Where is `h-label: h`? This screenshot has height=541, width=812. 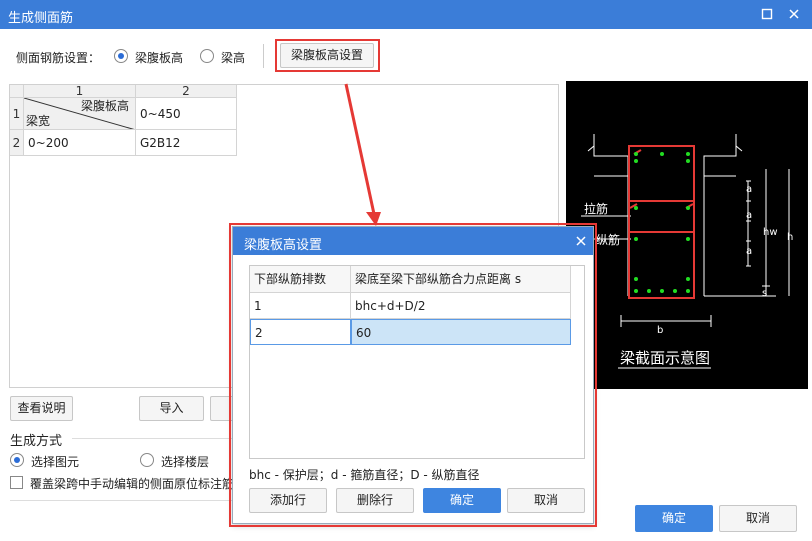
h-label: h is located at coordinates (790, 237).